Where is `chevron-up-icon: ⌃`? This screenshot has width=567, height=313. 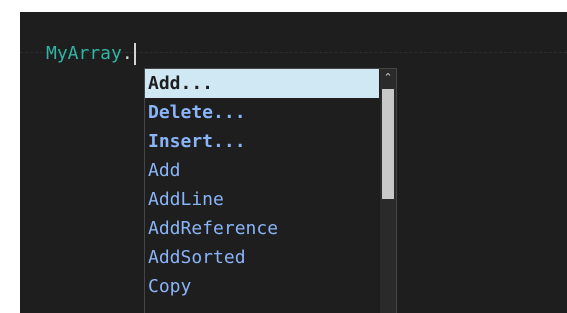 chevron-up-icon: ⌃ is located at coordinates (388, 78).